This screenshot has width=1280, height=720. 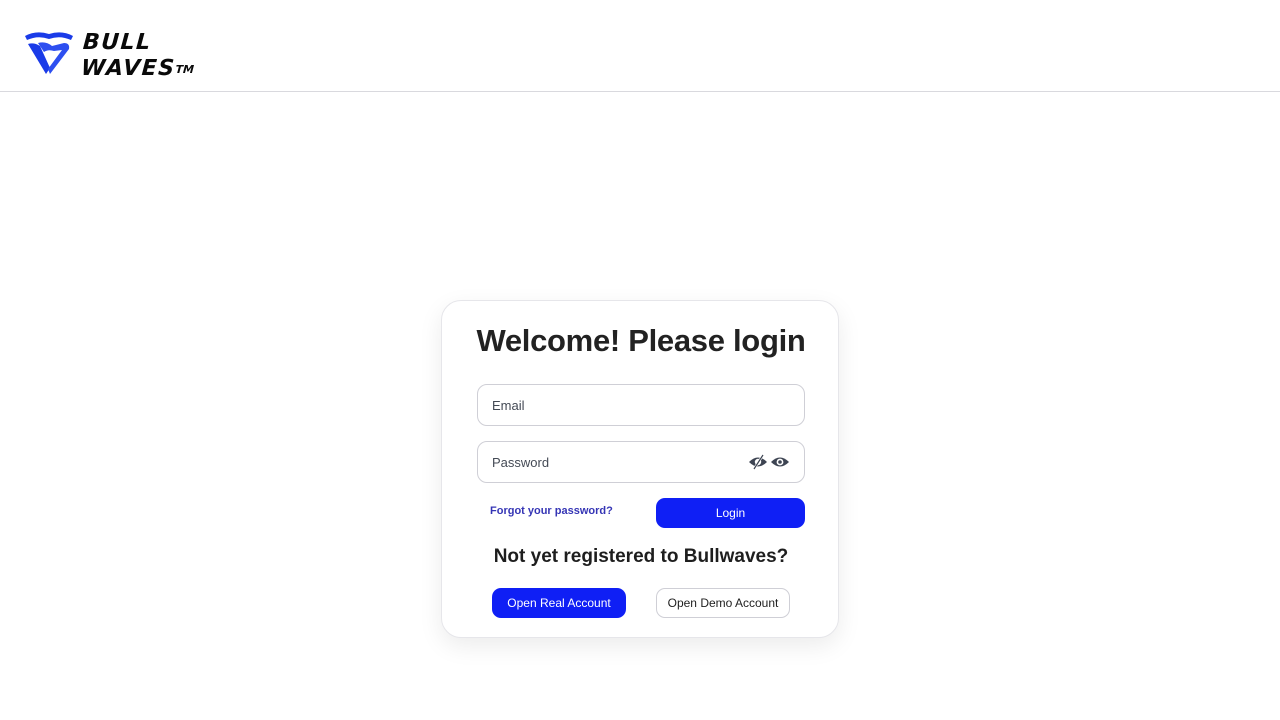 What do you see at coordinates (117, 42) in the screenshot?
I see `logo-line-1: BULL` at bounding box center [117, 42].